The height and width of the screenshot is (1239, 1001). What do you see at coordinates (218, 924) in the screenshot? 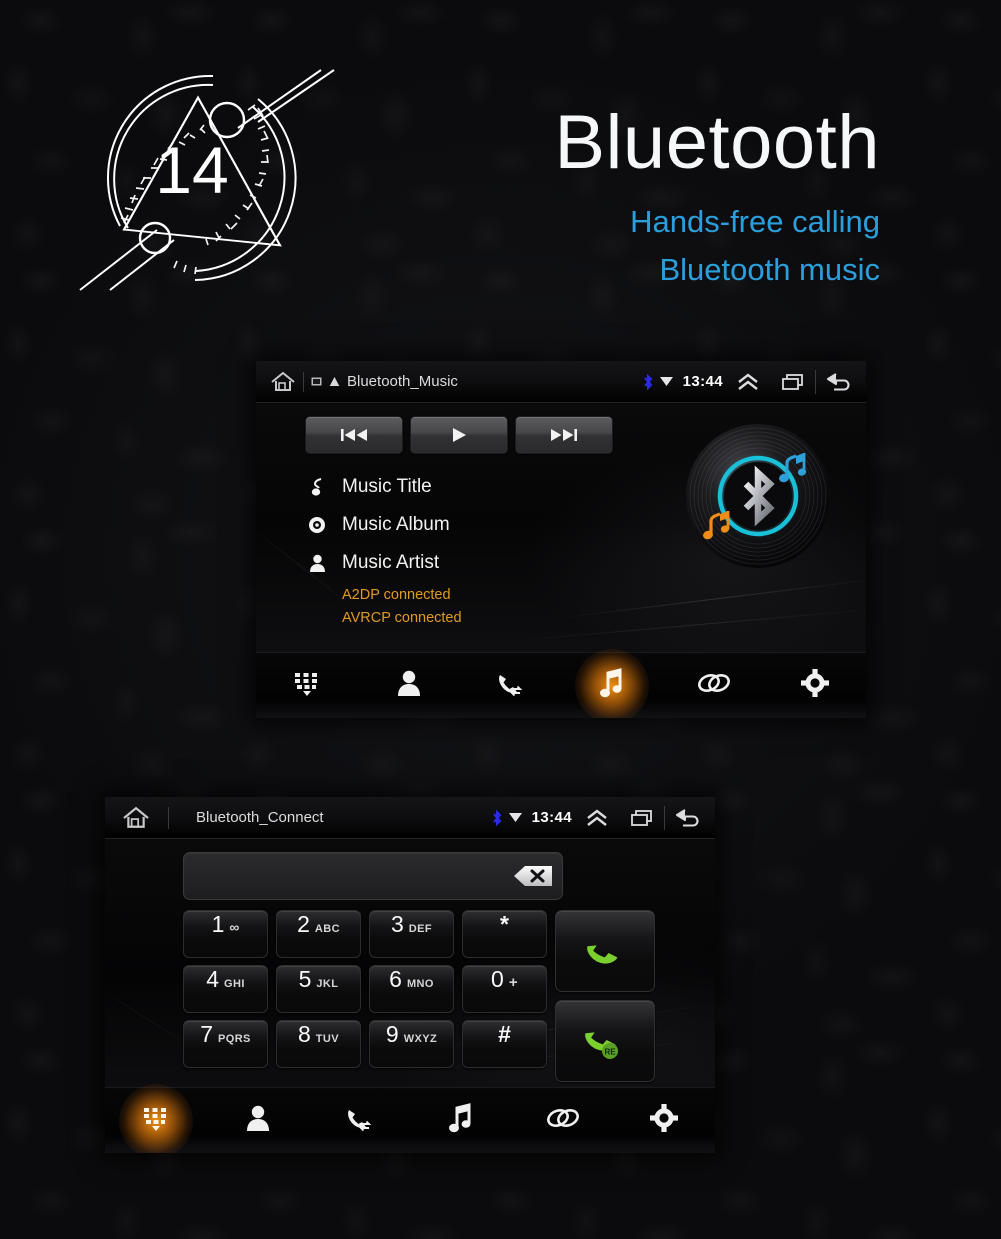
I see `key-1-digit: 1` at bounding box center [218, 924].